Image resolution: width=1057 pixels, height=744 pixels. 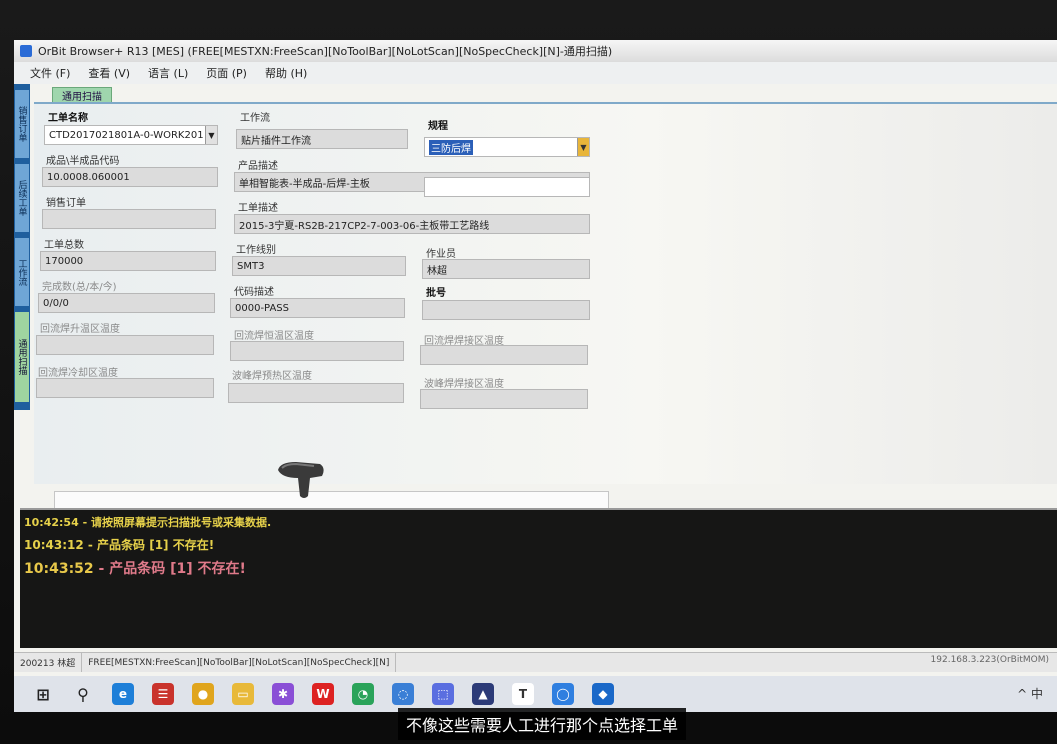 I want to click on menu-view: 查看 (V), so click(x=109, y=73).